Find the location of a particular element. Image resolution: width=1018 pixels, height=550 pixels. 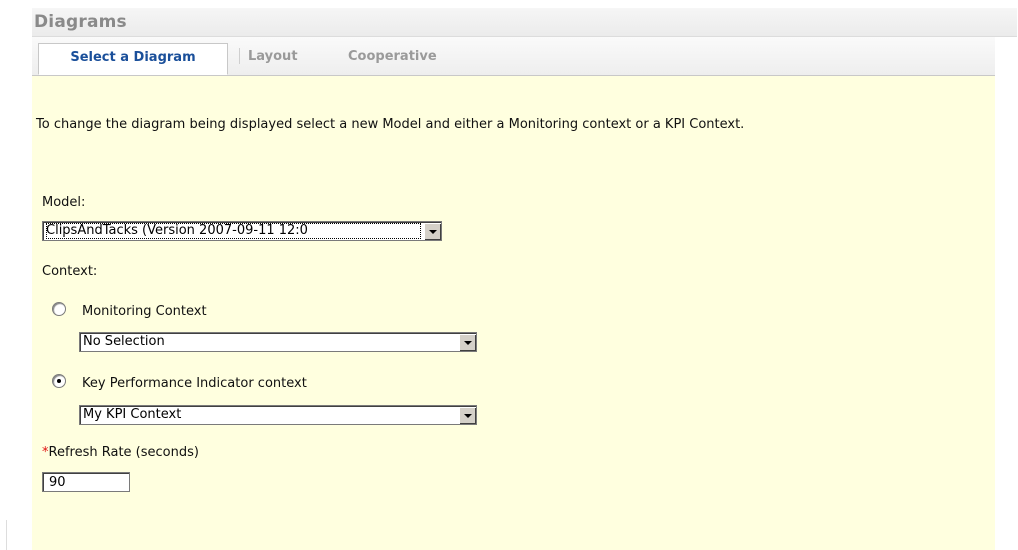

model-select-value: ClipsAndTacks (Version 2007-09-11 12:0 is located at coordinates (233, 231).